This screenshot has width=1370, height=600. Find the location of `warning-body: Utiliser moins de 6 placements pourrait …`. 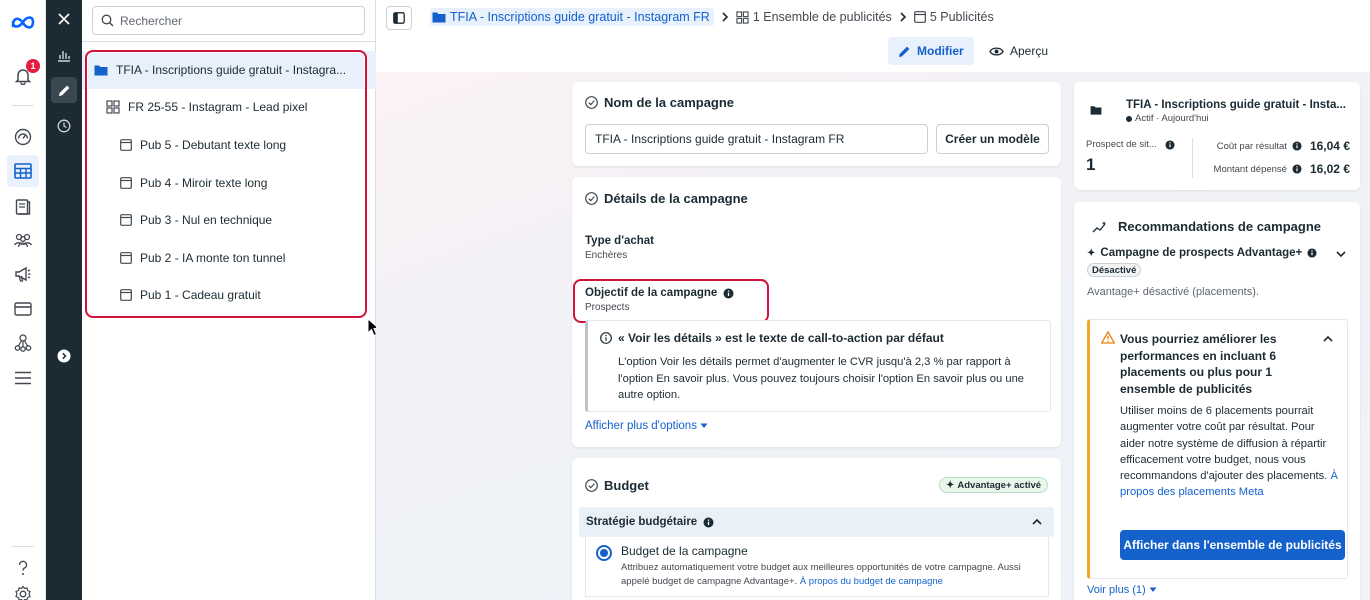

warning-body: Utiliser moins de 6 placements pourrait … is located at coordinates (1229, 452).